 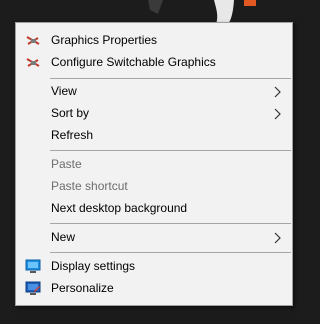 I want to click on menu-item-personalize: Personalize, so click(x=154, y=288).